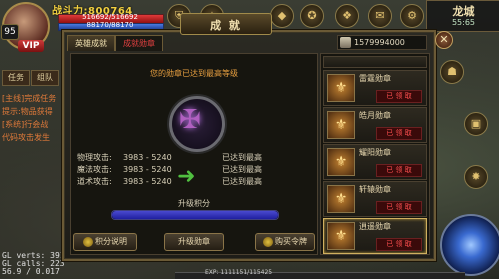 The image size is (499, 279). I want to click on medal-item: ⚜ 轩辕勋章 已 领 取, so click(375, 199).